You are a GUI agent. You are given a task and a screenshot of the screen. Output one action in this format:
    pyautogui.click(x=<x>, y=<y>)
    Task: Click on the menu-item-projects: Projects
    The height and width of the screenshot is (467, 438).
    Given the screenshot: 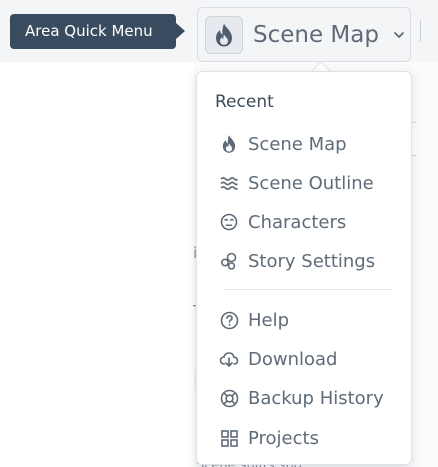 What is the action you would take?
    pyautogui.click(x=269, y=438)
    